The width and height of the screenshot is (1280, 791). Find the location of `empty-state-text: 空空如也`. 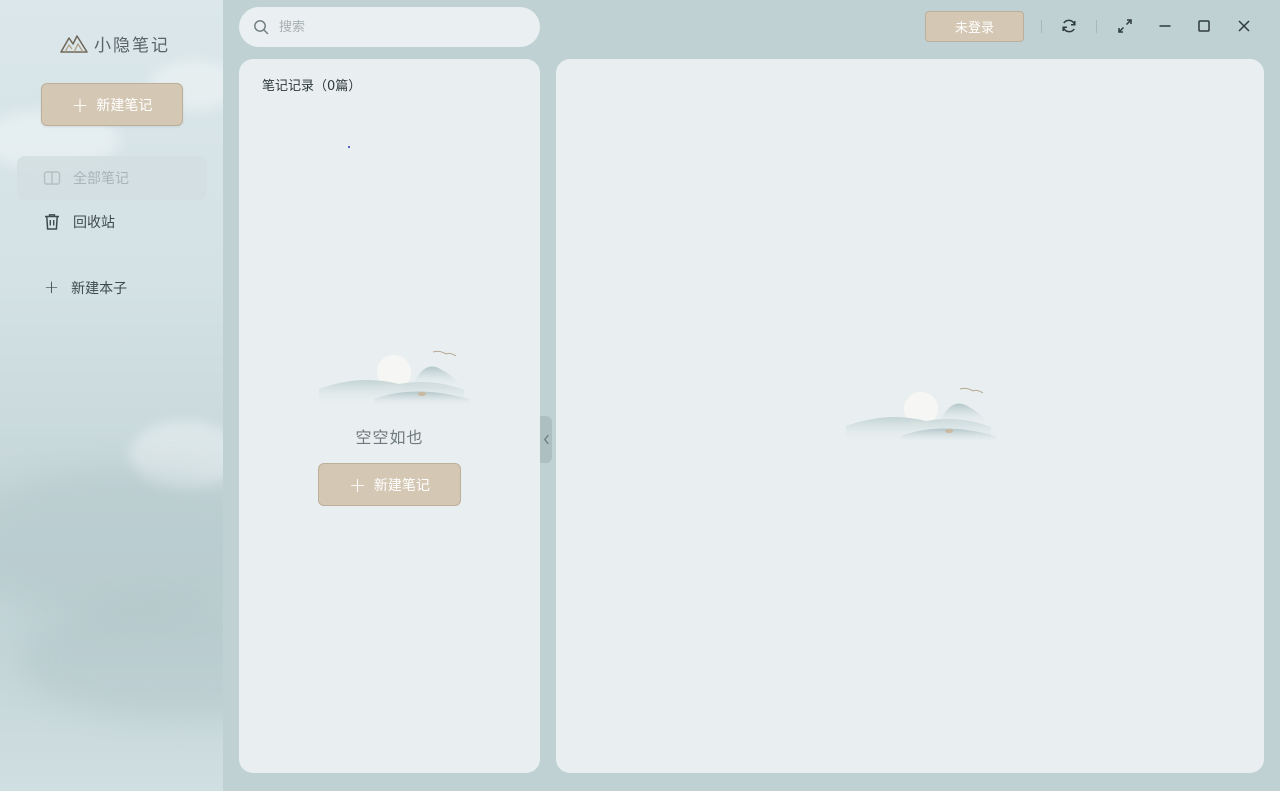

empty-state-text: 空空如也 is located at coordinates (389, 437).